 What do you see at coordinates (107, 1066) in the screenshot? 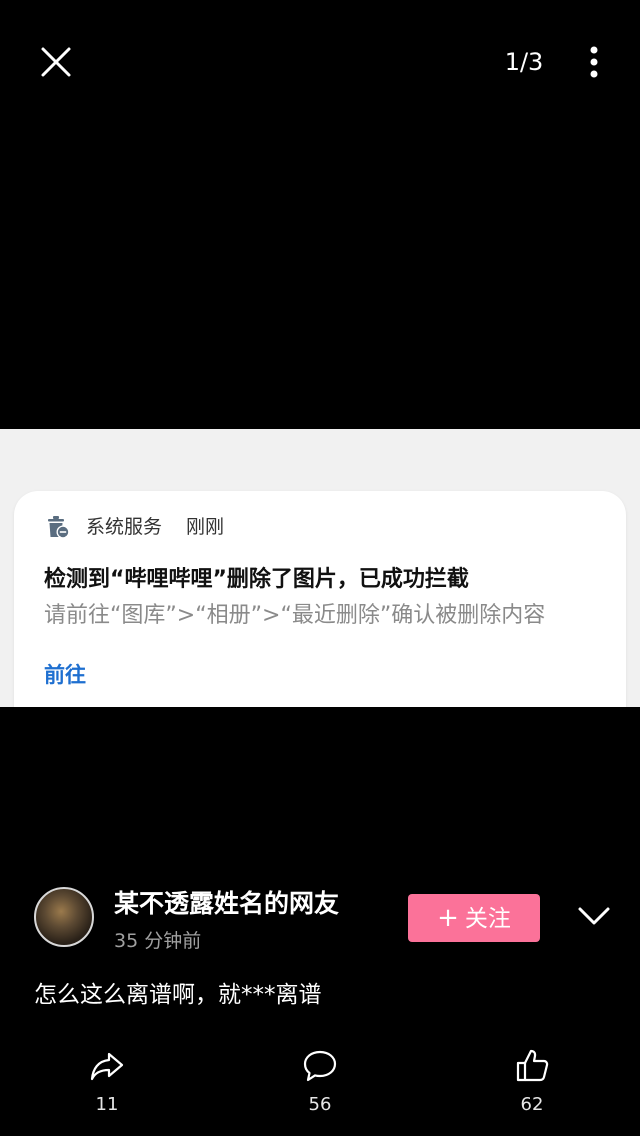
I see `share-icon` at bounding box center [107, 1066].